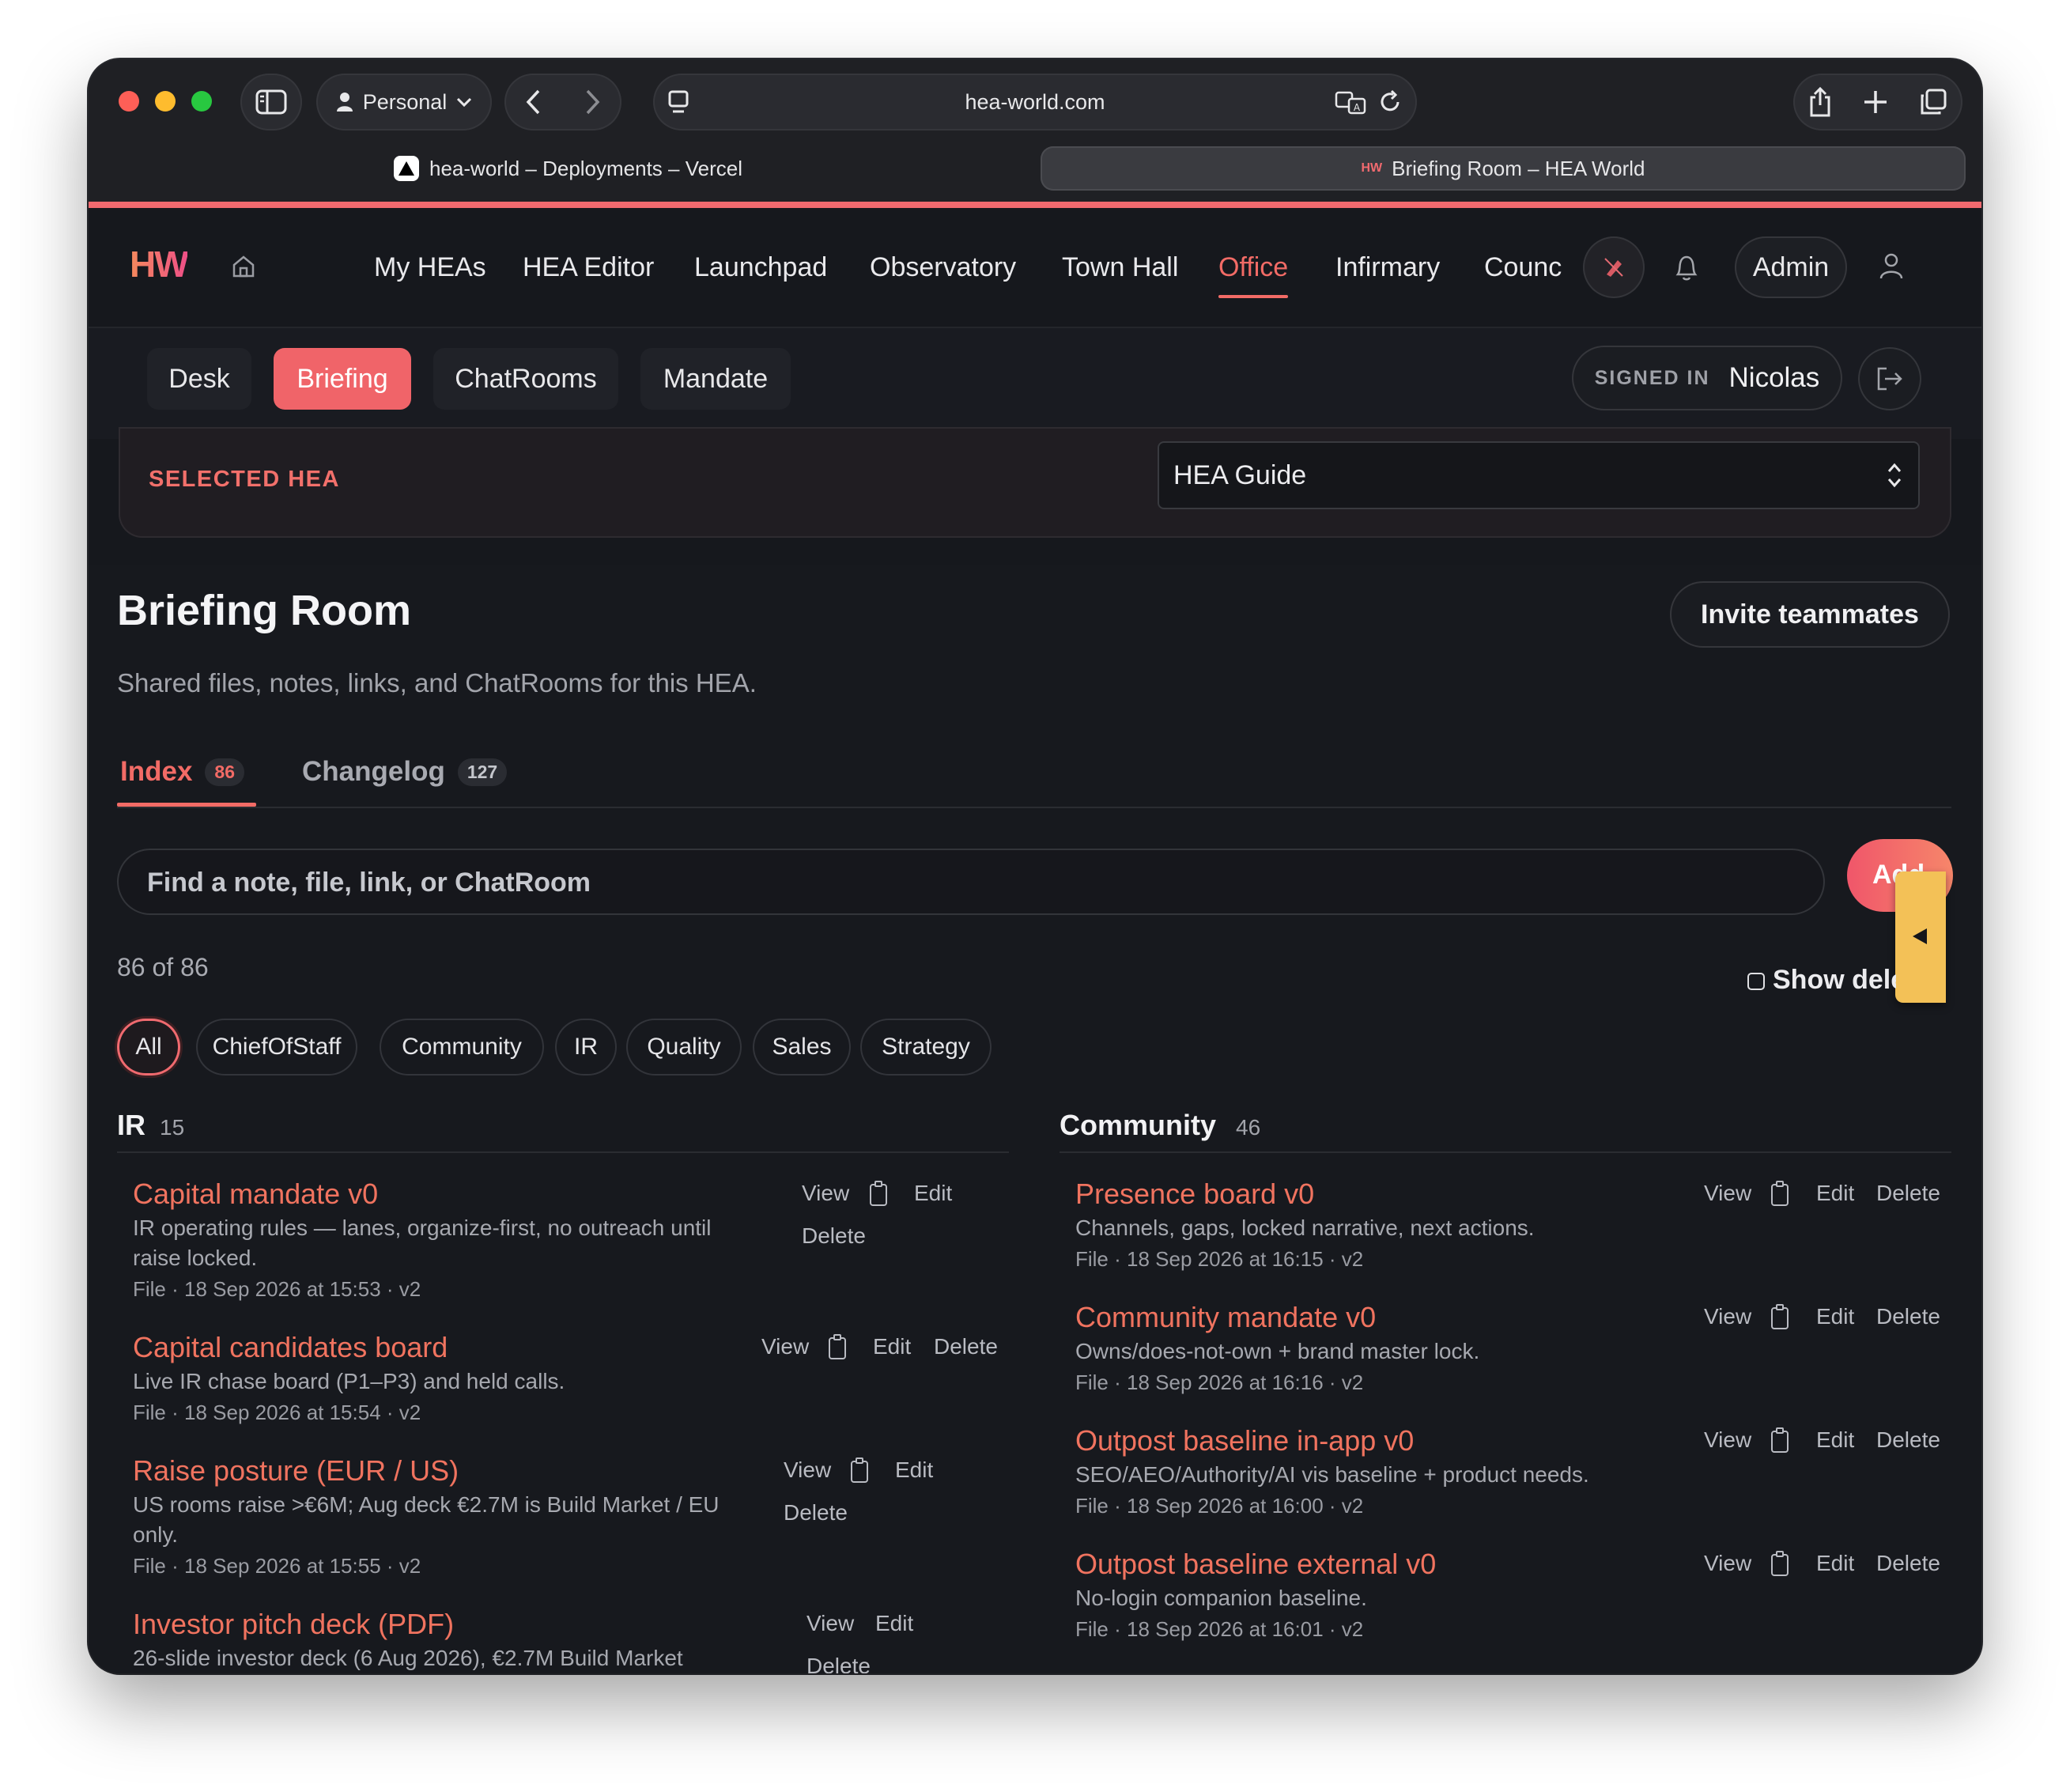  What do you see at coordinates (533, 102) in the screenshot?
I see `back-arrow-icon` at bounding box center [533, 102].